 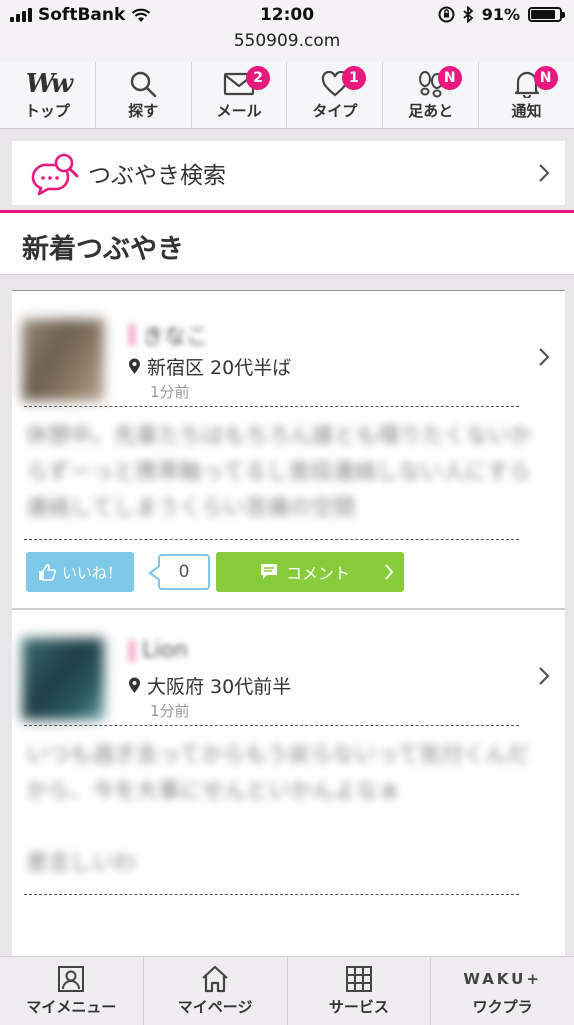 What do you see at coordinates (502, 979) in the screenshot?
I see `waku-plus-logo: WAKU+` at bounding box center [502, 979].